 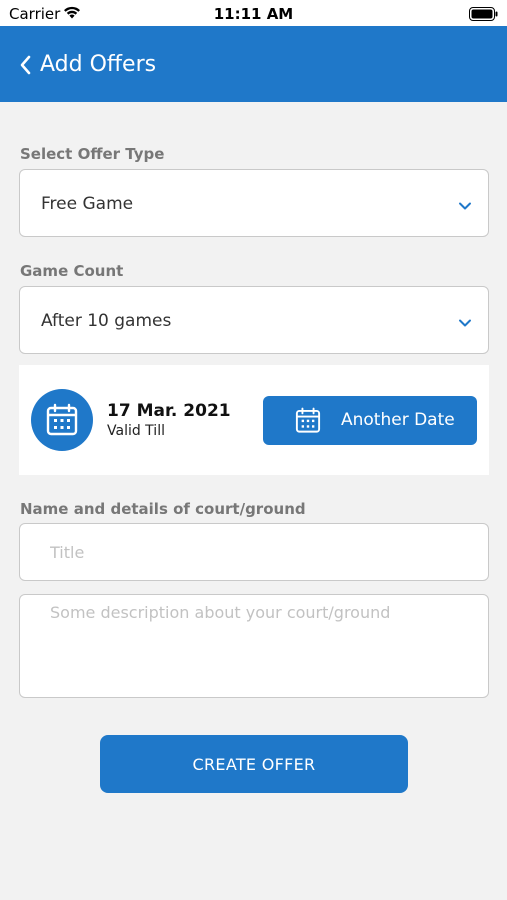 I want to click on title-input, so click(x=254, y=552).